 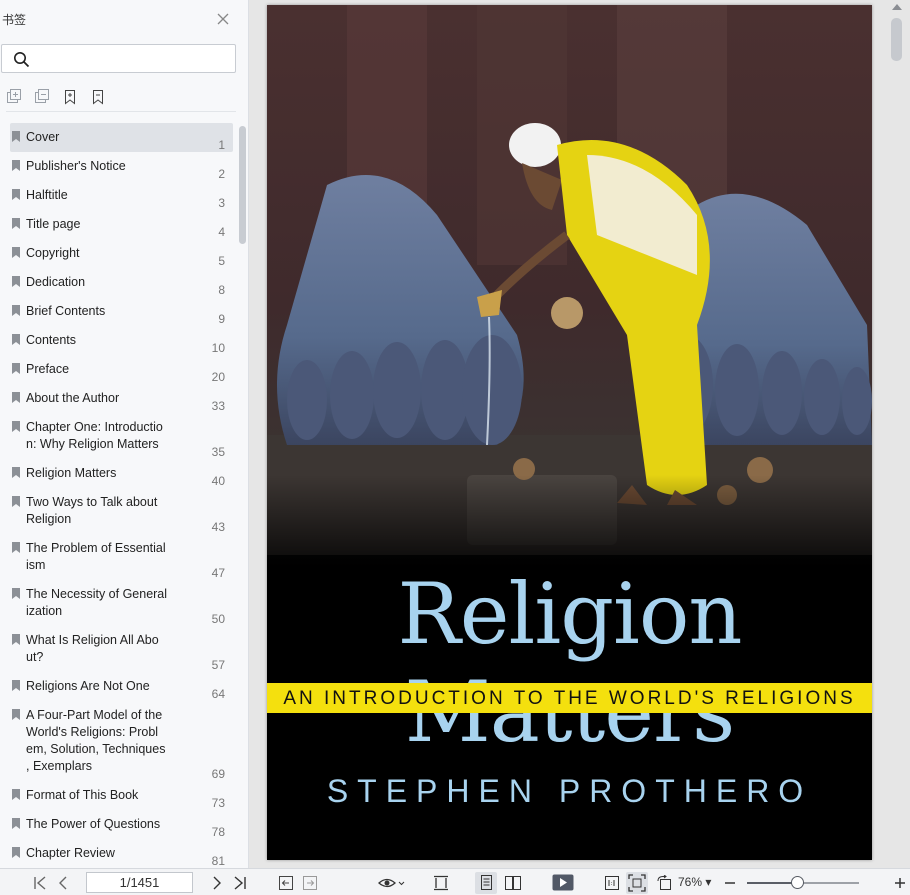 I want to click on bookmark-label: Cover, so click(x=43, y=137).